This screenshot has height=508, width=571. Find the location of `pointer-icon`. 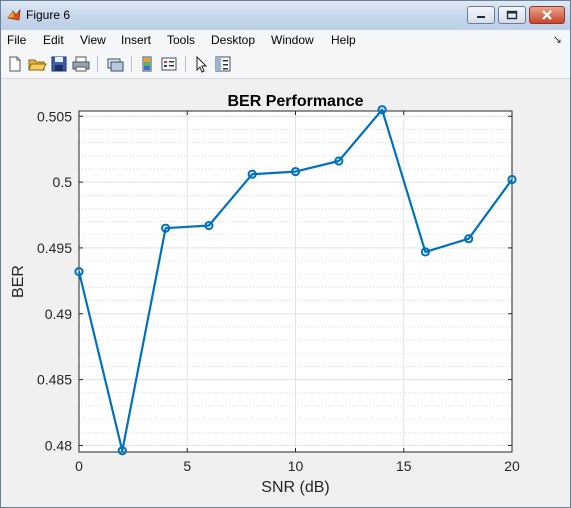

pointer-icon is located at coordinates (201, 64).